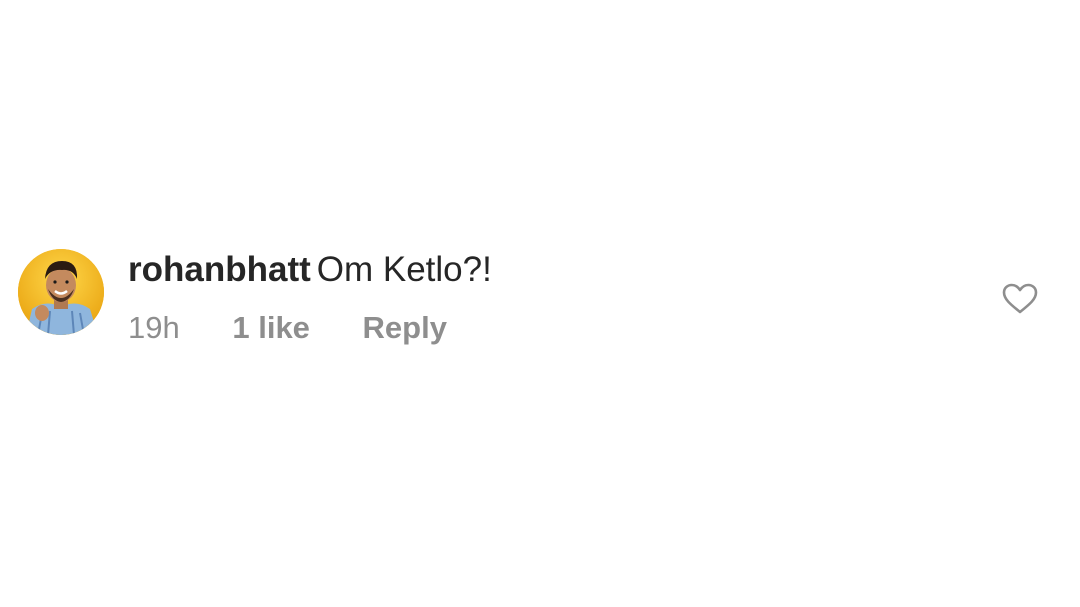  Describe the element at coordinates (154, 327) in the screenshot. I see `comment-timestamp: 19h` at that location.